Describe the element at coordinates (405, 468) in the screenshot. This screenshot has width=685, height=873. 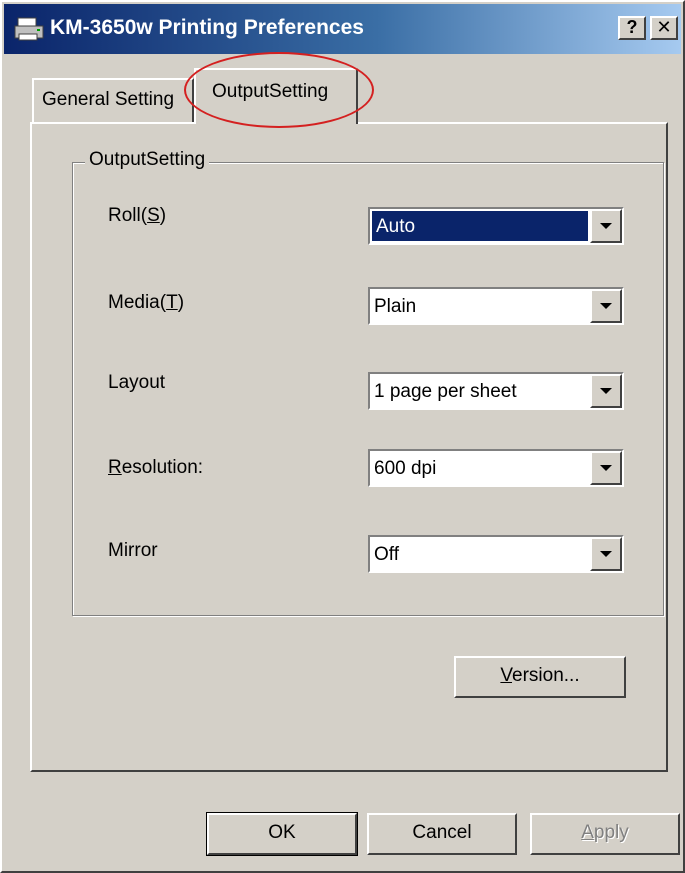
I see `resolution-value: 600 dpi` at that location.